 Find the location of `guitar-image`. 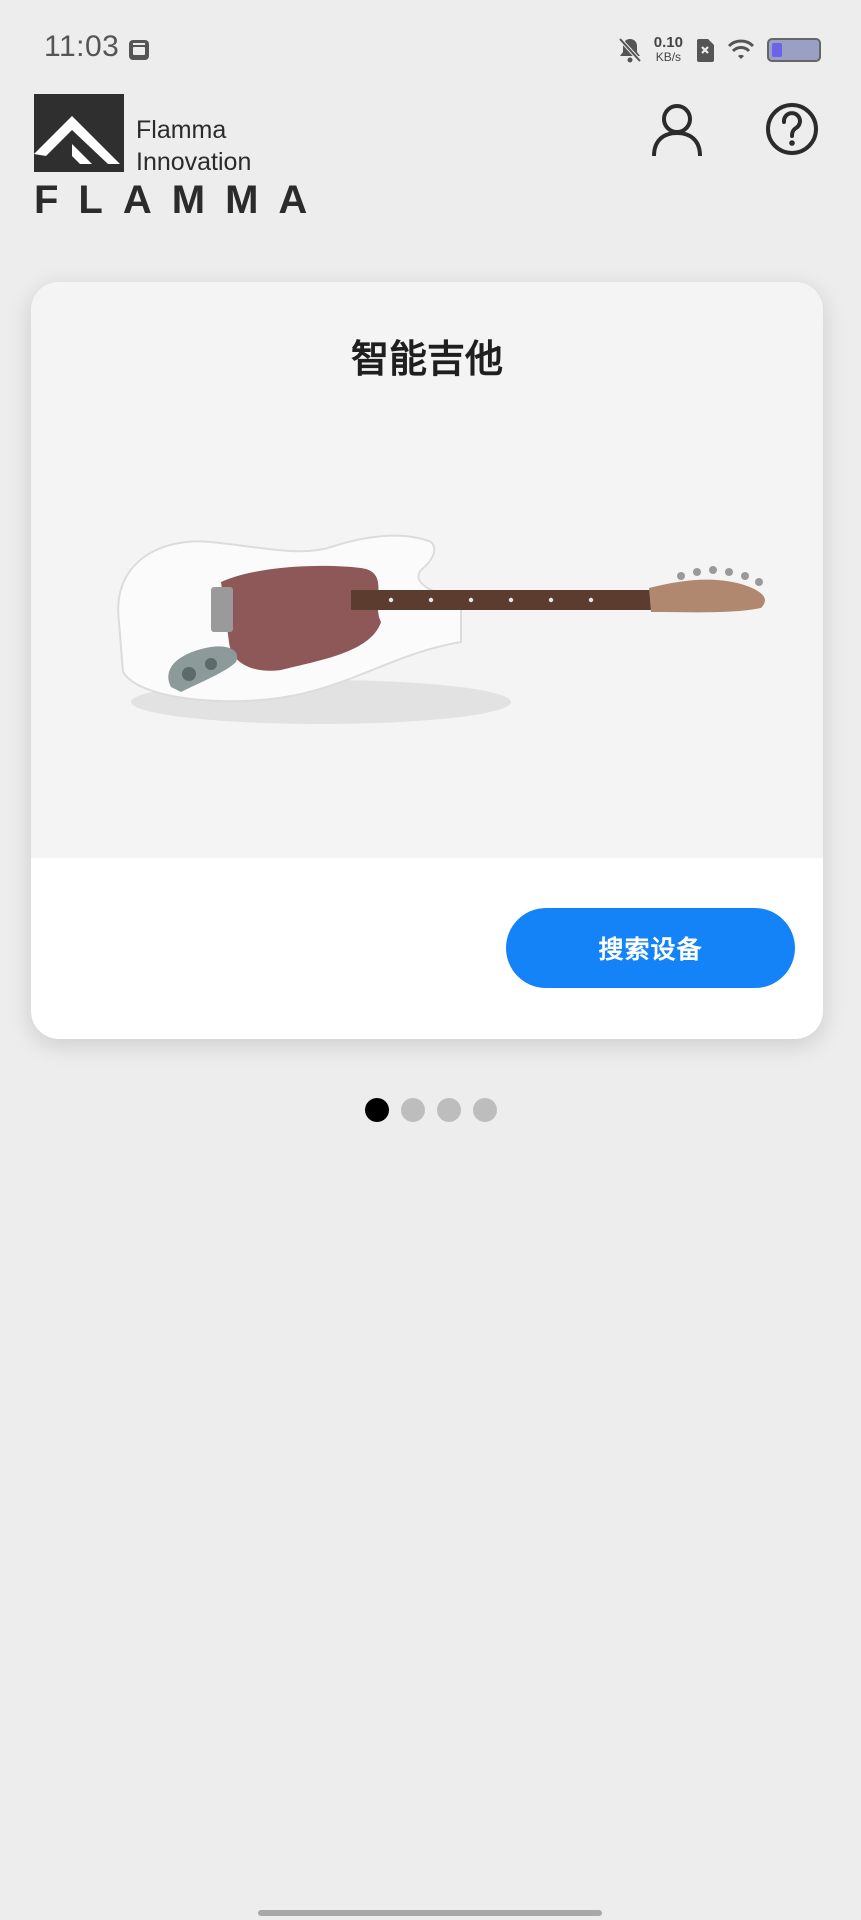

guitar-image is located at coordinates (441, 629).